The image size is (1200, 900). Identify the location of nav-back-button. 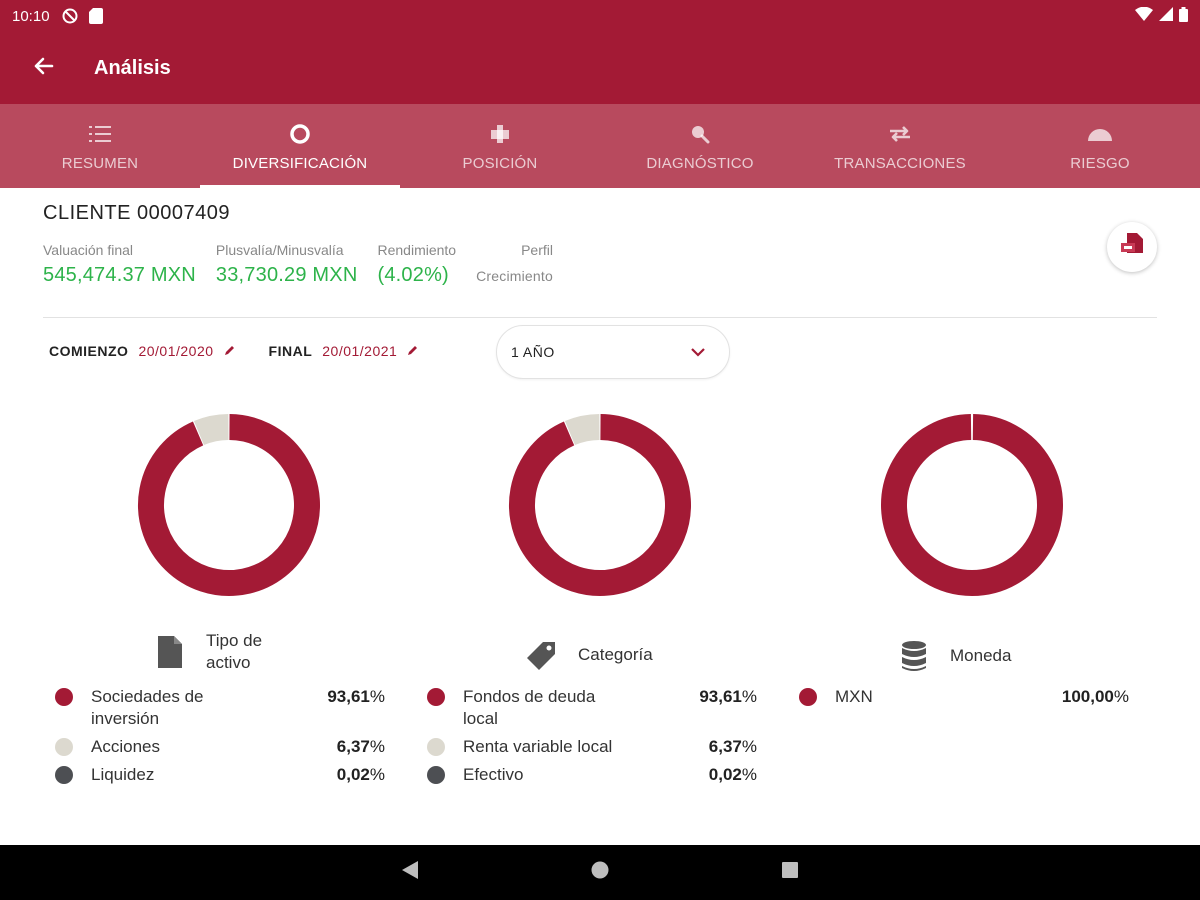
(410, 872).